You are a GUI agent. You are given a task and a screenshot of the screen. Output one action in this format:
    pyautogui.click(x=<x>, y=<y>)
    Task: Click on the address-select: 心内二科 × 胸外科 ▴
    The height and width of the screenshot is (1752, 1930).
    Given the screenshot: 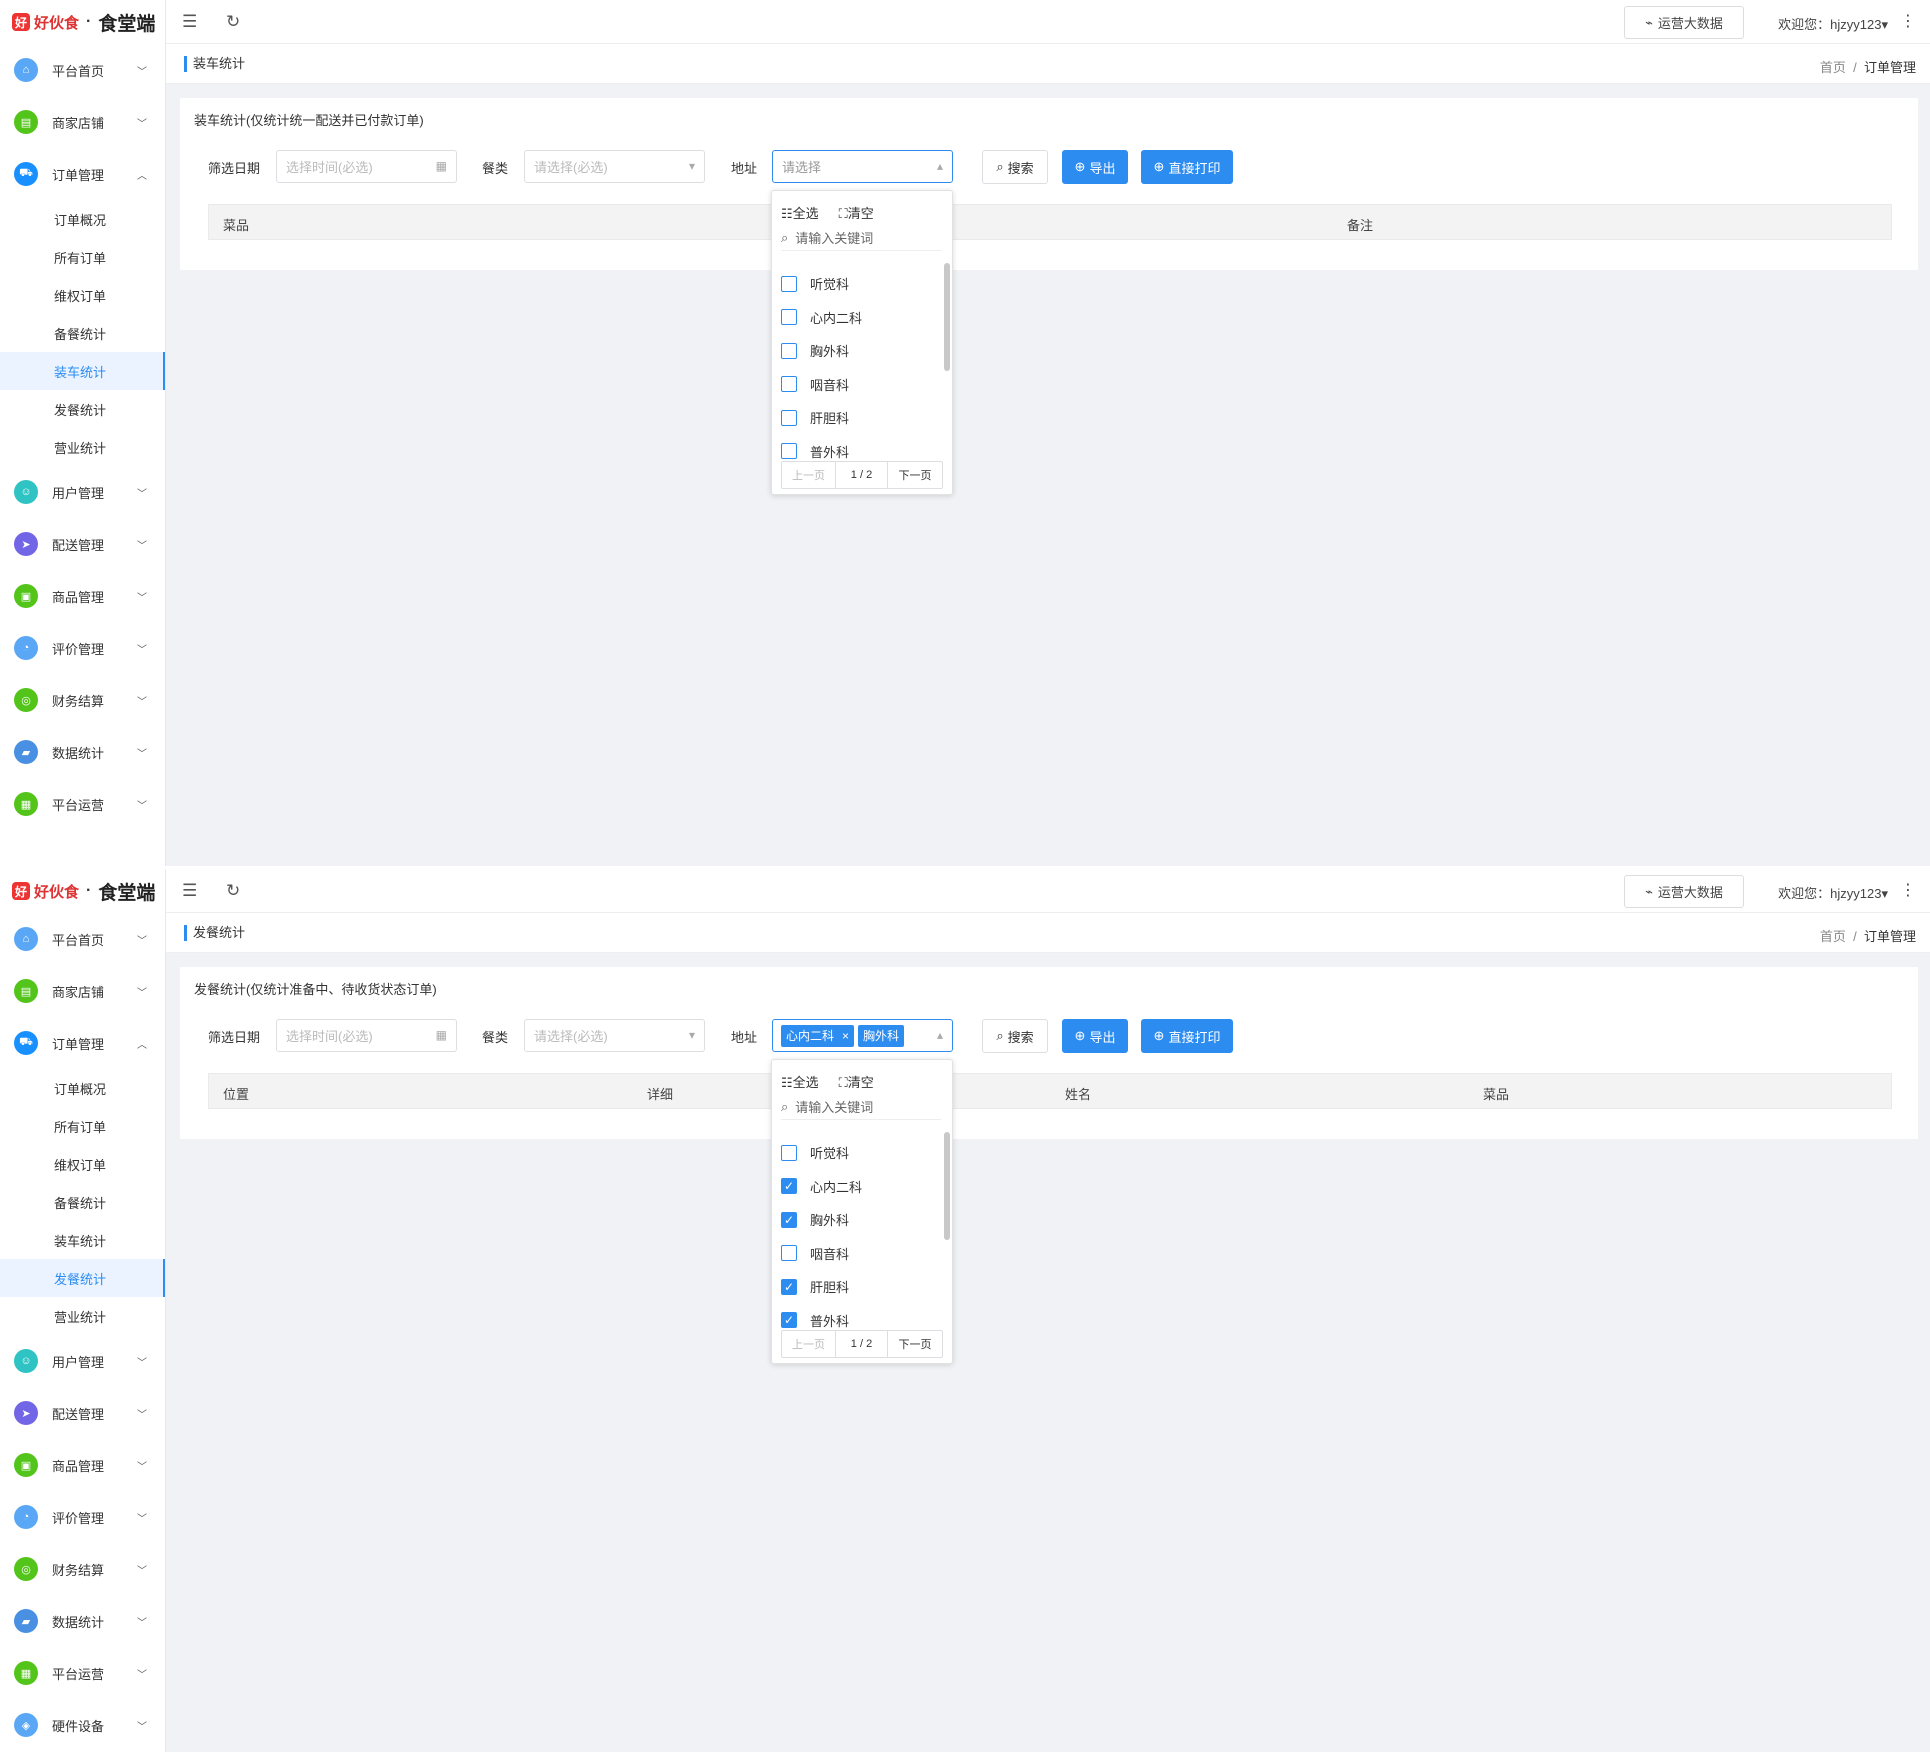 What is the action you would take?
    pyautogui.click(x=862, y=1035)
    